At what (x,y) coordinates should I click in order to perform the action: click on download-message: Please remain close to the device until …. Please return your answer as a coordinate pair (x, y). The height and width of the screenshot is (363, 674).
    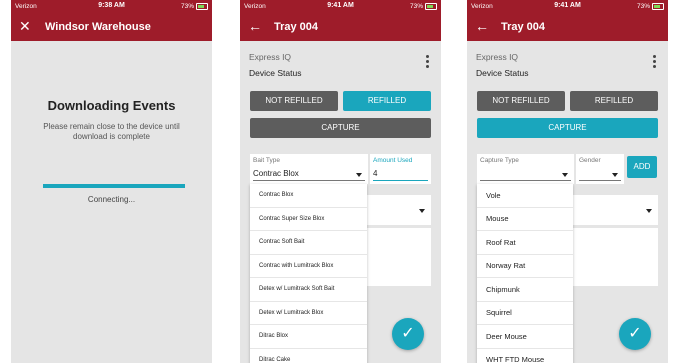
    Looking at the image, I should click on (111, 131).